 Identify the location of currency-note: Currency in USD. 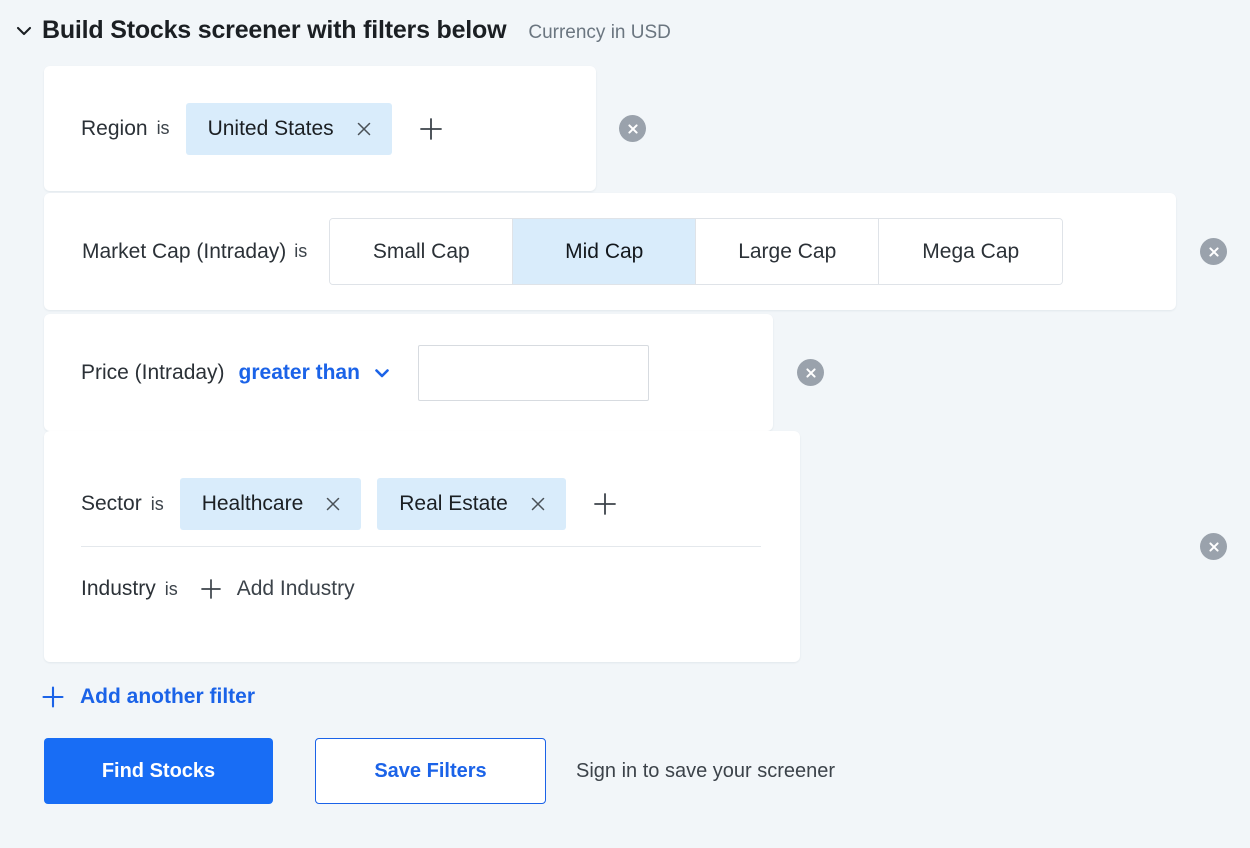
(599, 32).